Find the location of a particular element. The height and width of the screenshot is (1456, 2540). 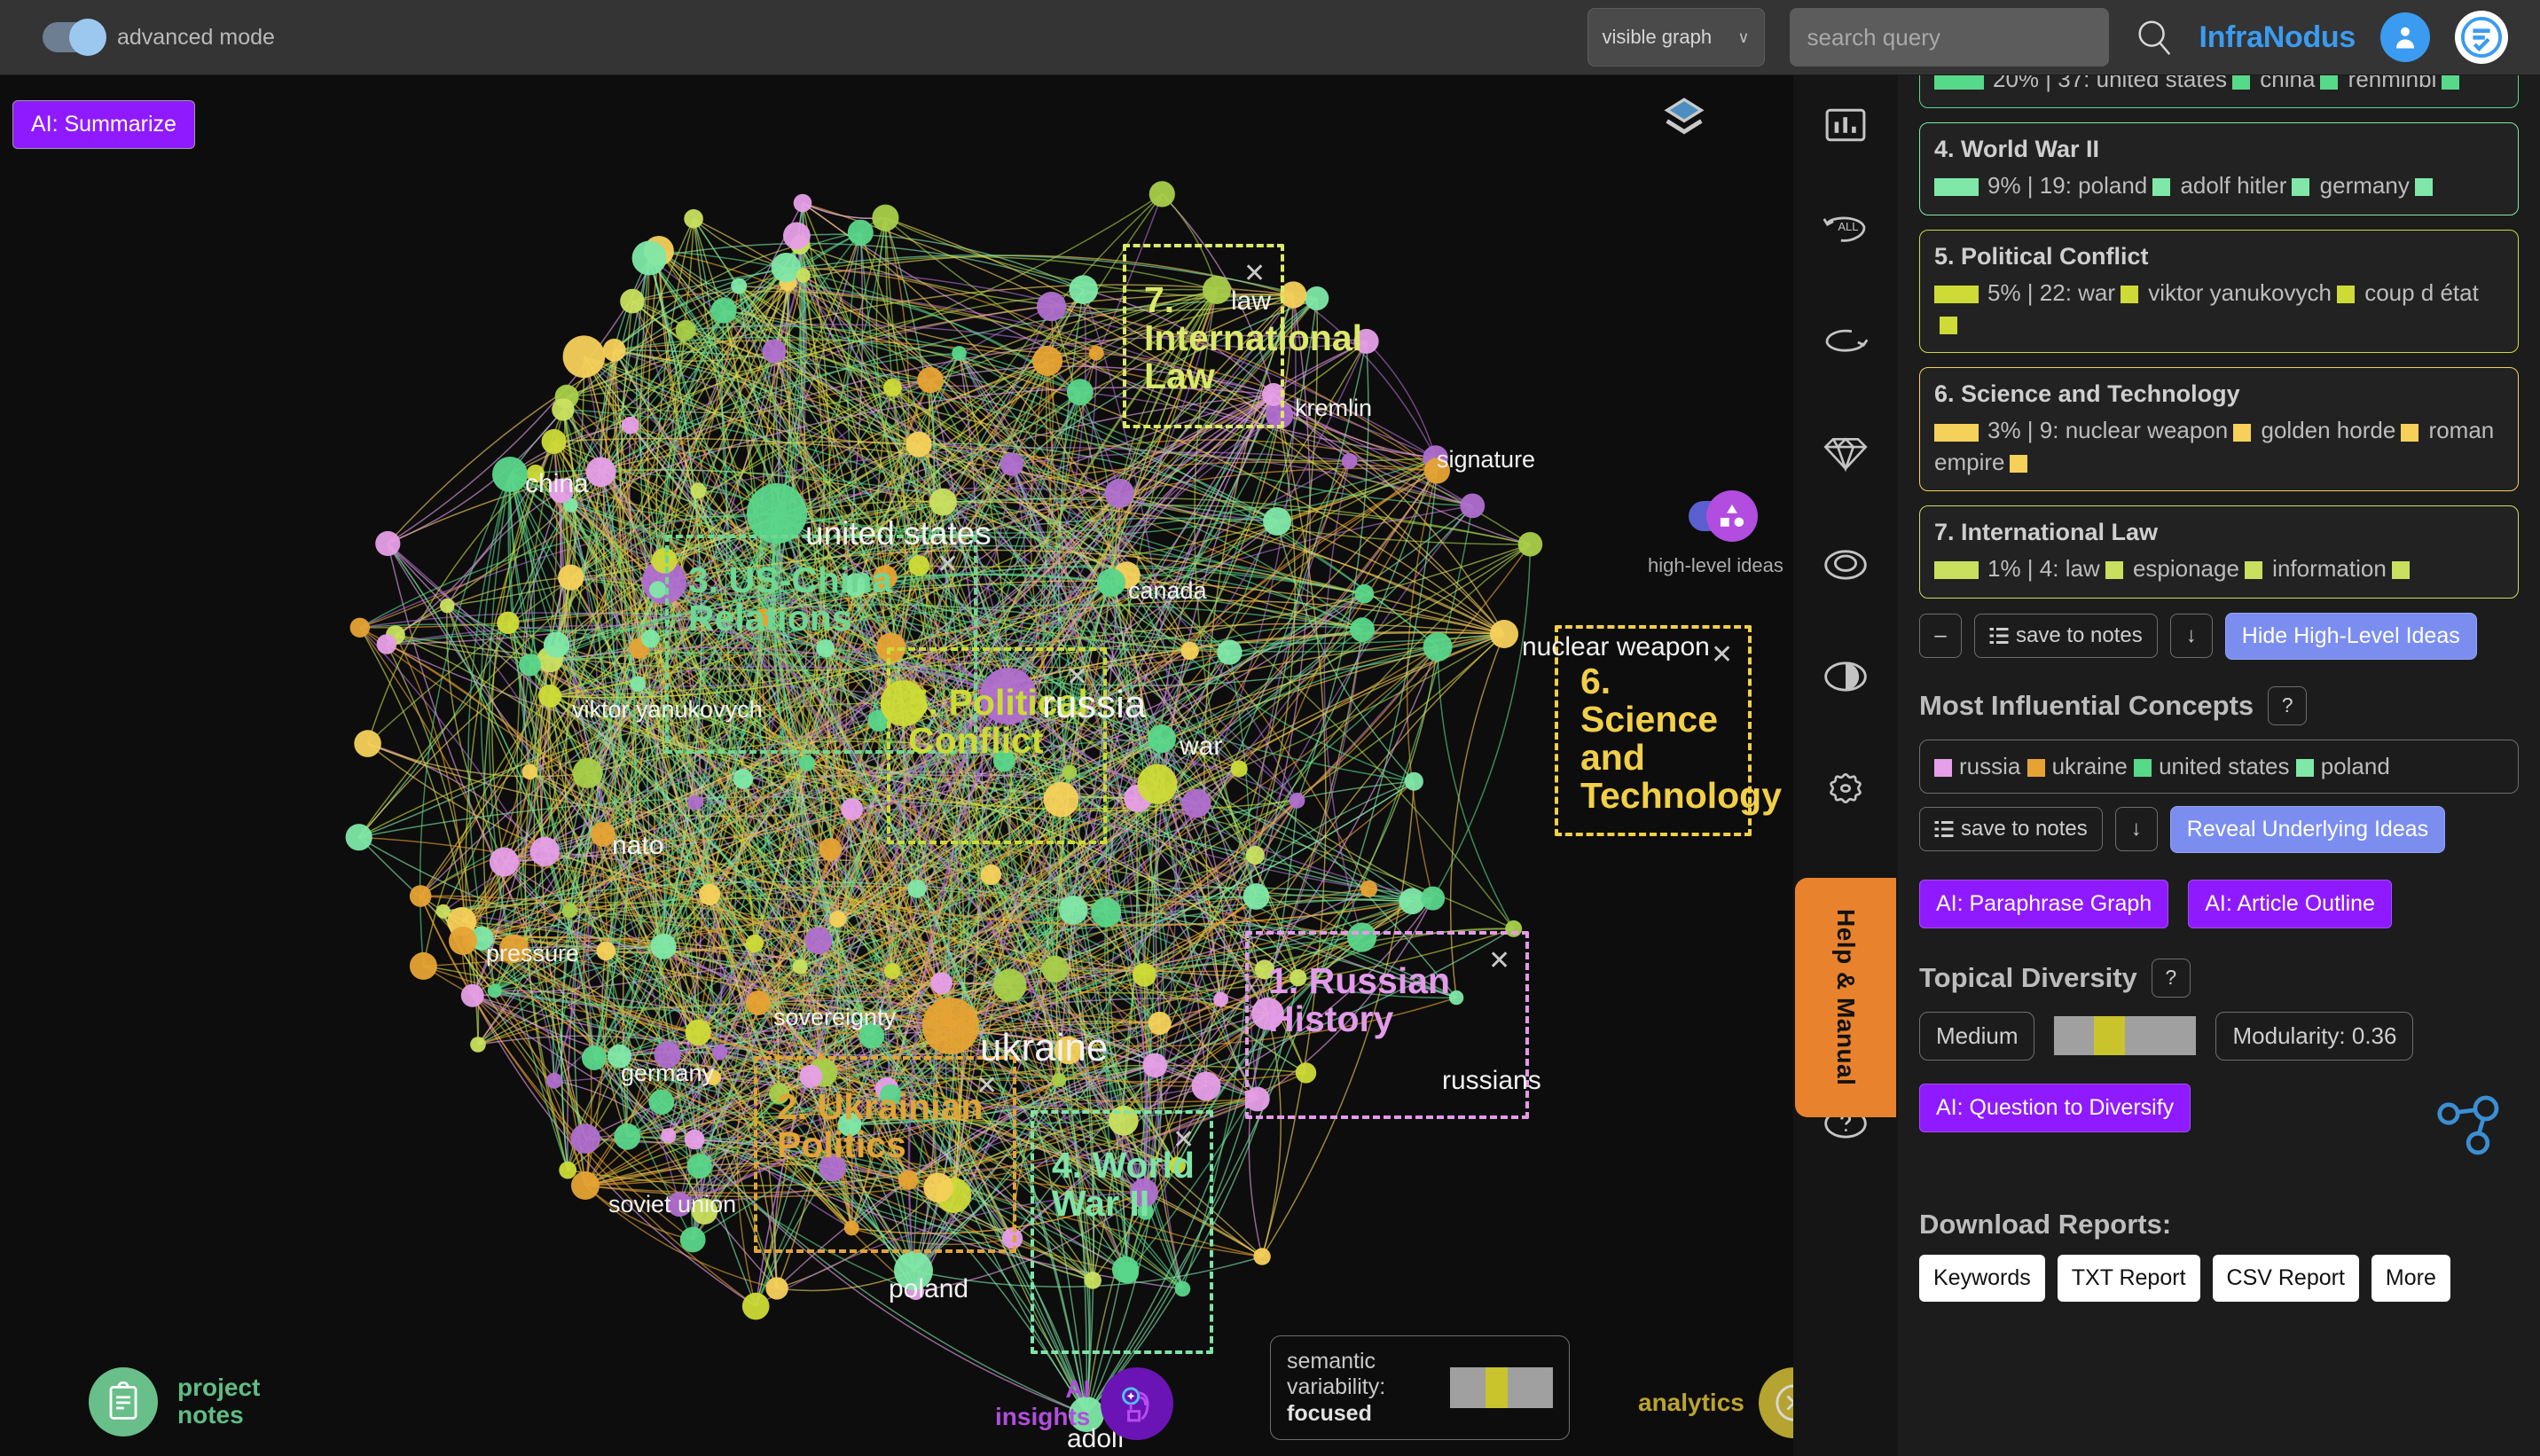

topic-summary: 1% | 4: law espionage information is located at coordinates (2219, 568).